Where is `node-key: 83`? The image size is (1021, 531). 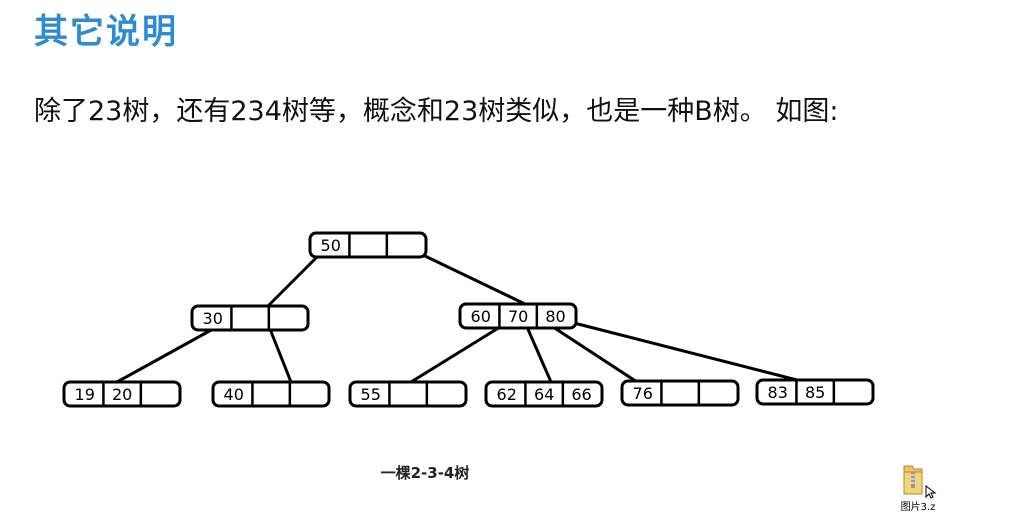
node-key: 83 is located at coordinates (778, 392).